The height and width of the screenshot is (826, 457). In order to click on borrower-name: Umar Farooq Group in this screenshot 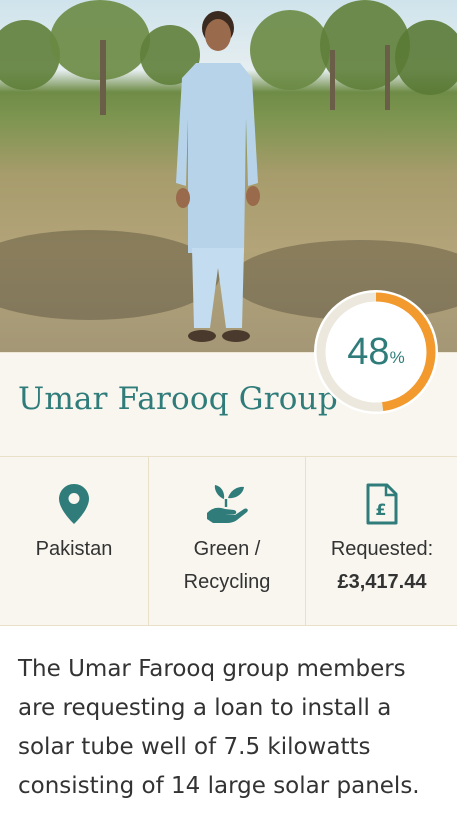, I will do `click(178, 399)`.